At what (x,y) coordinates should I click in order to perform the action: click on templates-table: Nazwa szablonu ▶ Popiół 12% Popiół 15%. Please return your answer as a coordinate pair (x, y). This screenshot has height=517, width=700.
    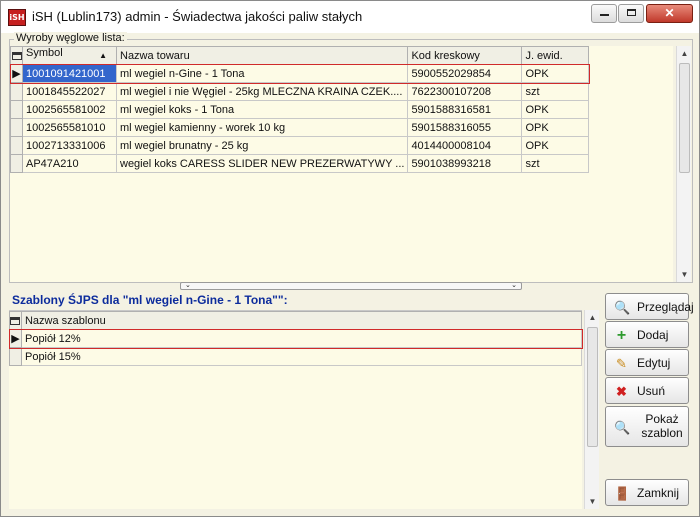
    Looking at the image, I should click on (295, 338).